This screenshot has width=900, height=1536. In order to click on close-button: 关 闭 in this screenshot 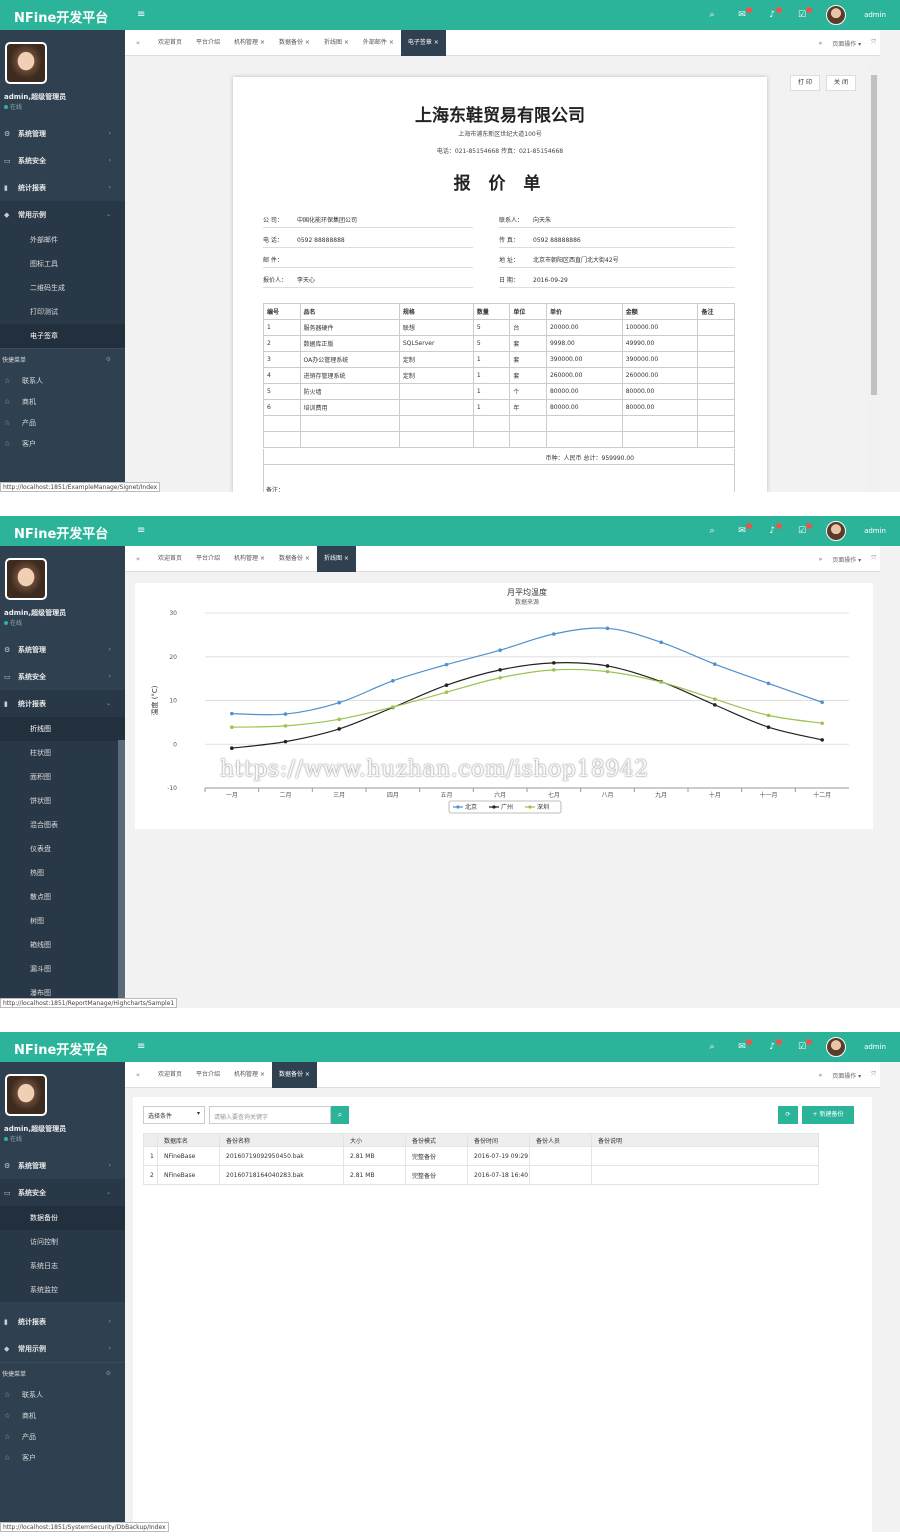, I will do `click(841, 83)`.